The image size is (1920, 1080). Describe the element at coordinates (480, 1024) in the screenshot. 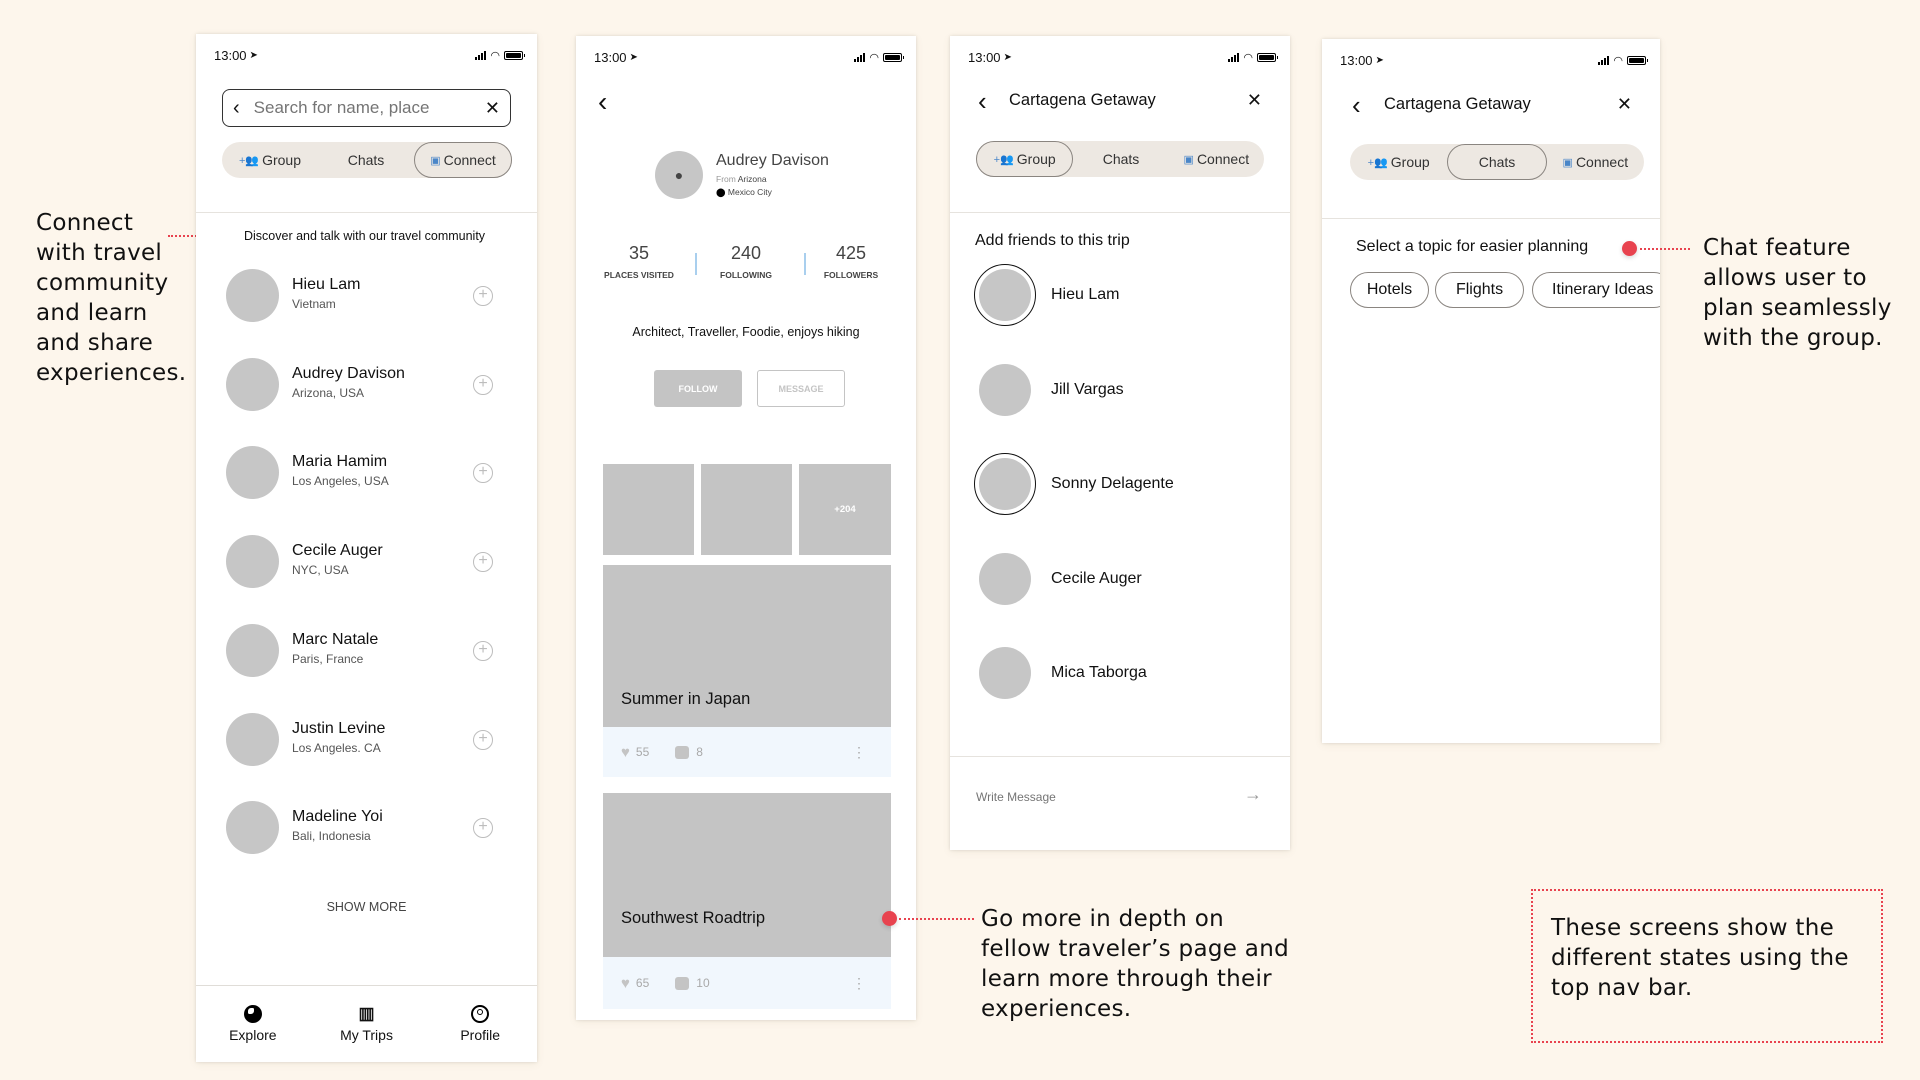

I see `tab-profile: Profile` at that location.